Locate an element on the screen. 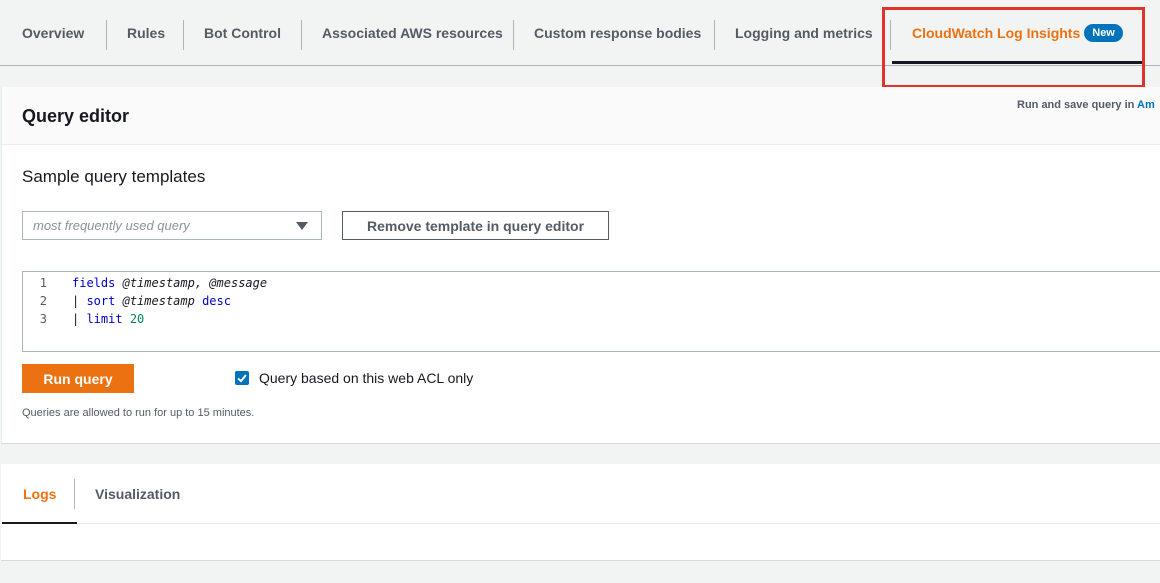  code-line: 2 | sort @timestamp desc is located at coordinates (591, 301).